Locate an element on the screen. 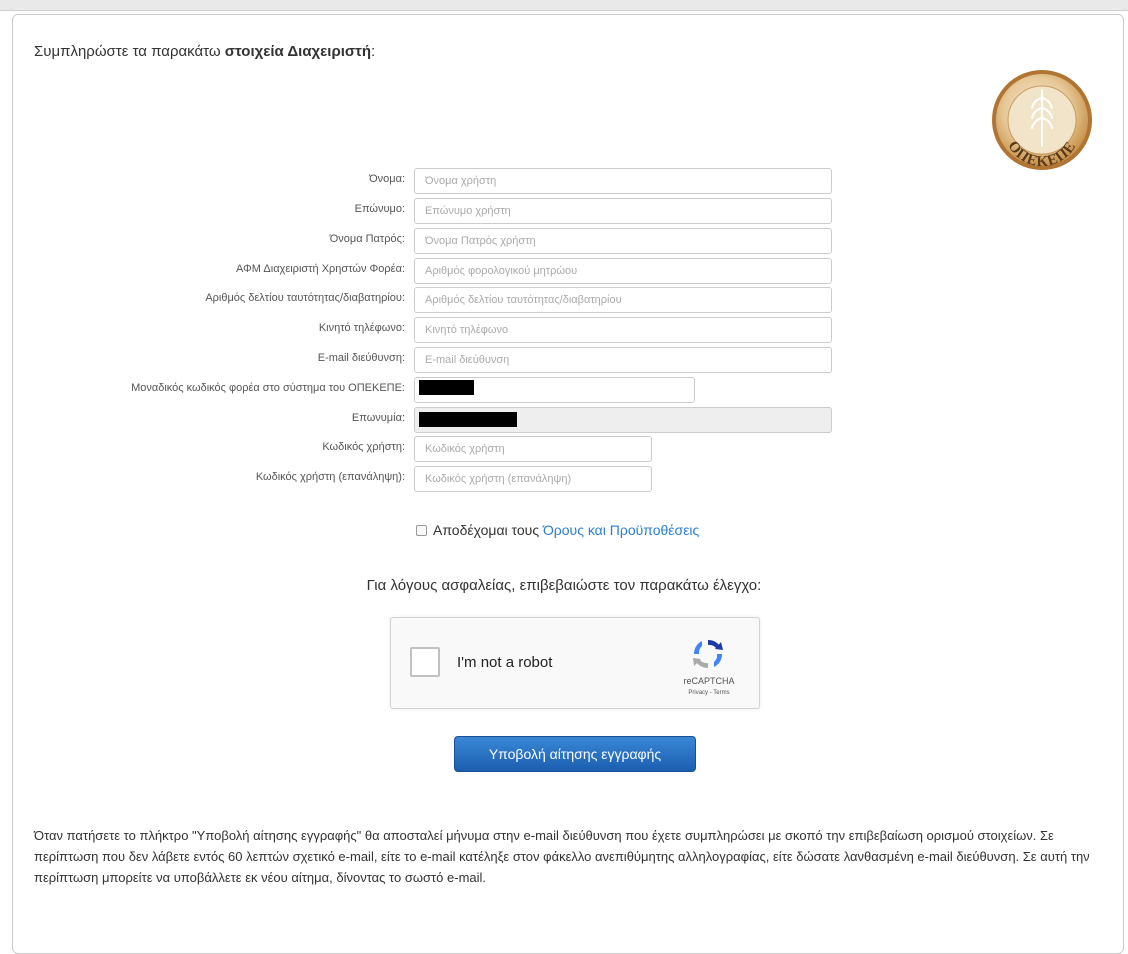  browser-top-strip is located at coordinates (564, 5).